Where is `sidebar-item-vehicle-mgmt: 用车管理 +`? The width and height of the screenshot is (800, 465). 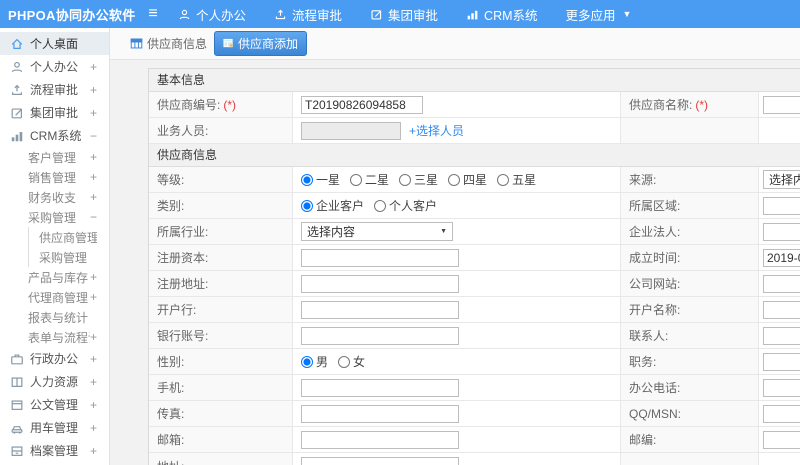 sidebar-item-vehicle-mgmt: 用车管理 + is located at coordinates (54, 427).